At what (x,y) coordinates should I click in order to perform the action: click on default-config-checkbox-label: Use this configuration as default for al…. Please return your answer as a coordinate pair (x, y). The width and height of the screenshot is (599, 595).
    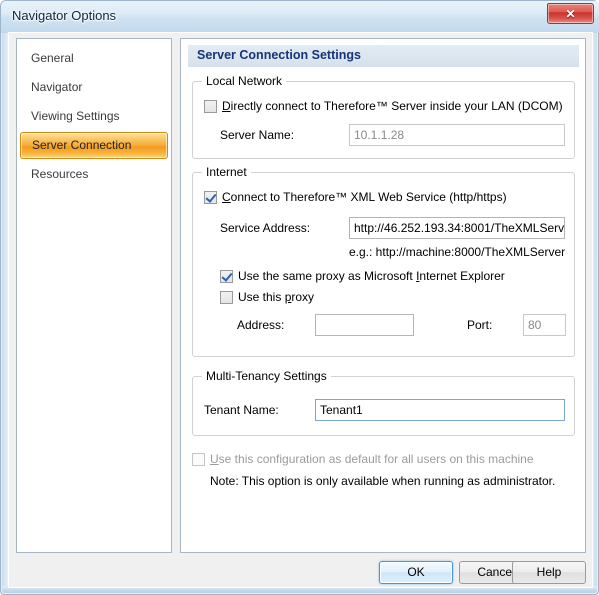
    Looking at the image, I should click on (372, 459).